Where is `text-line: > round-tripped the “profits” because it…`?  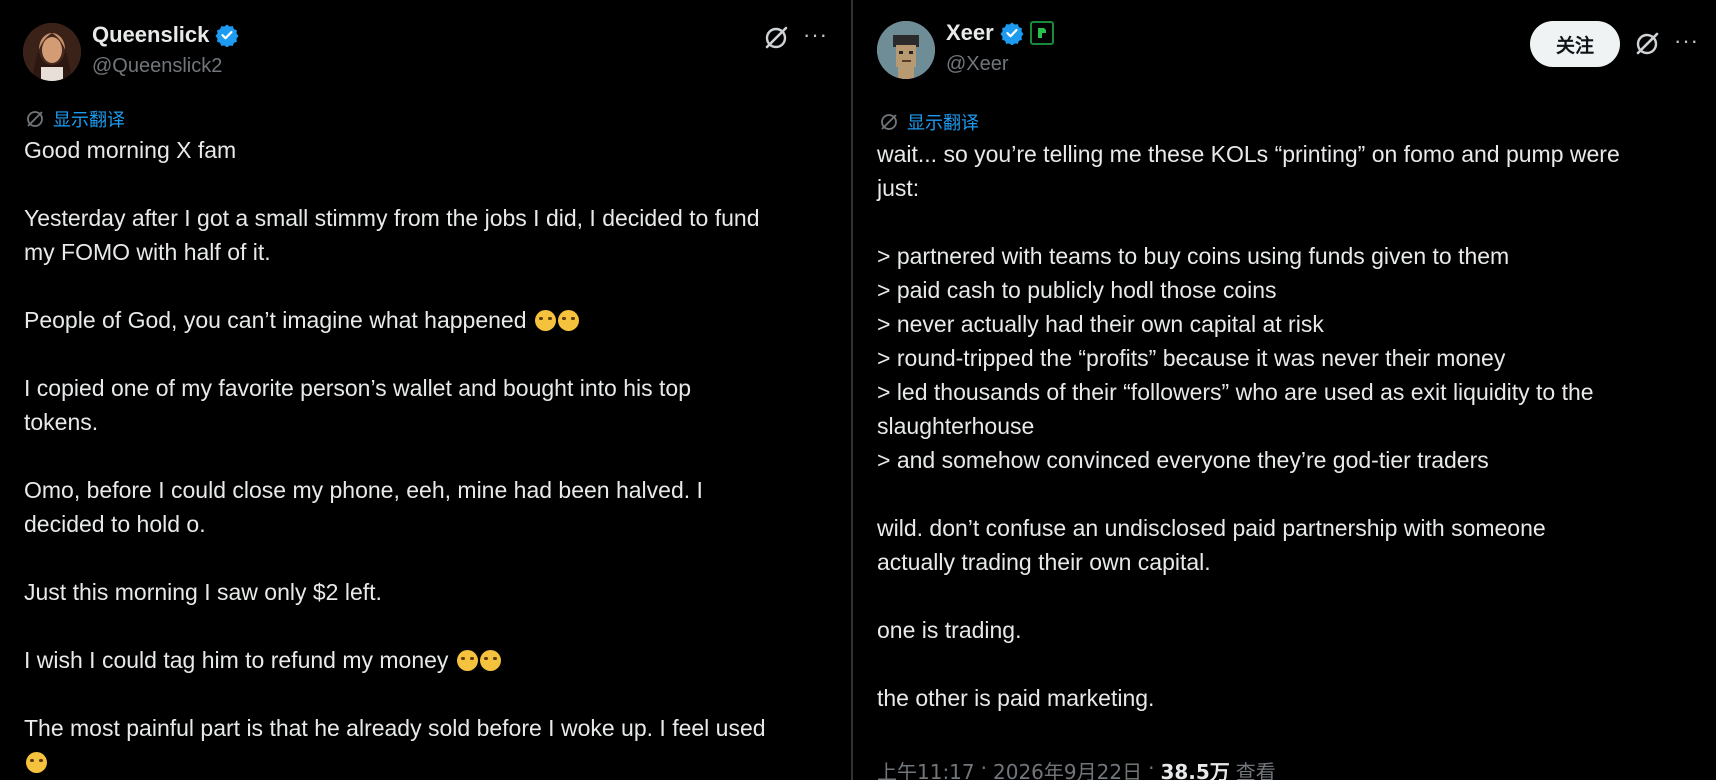 text-line: > round-tripped the “profits” because it… is located at coordinates (1191, 358).